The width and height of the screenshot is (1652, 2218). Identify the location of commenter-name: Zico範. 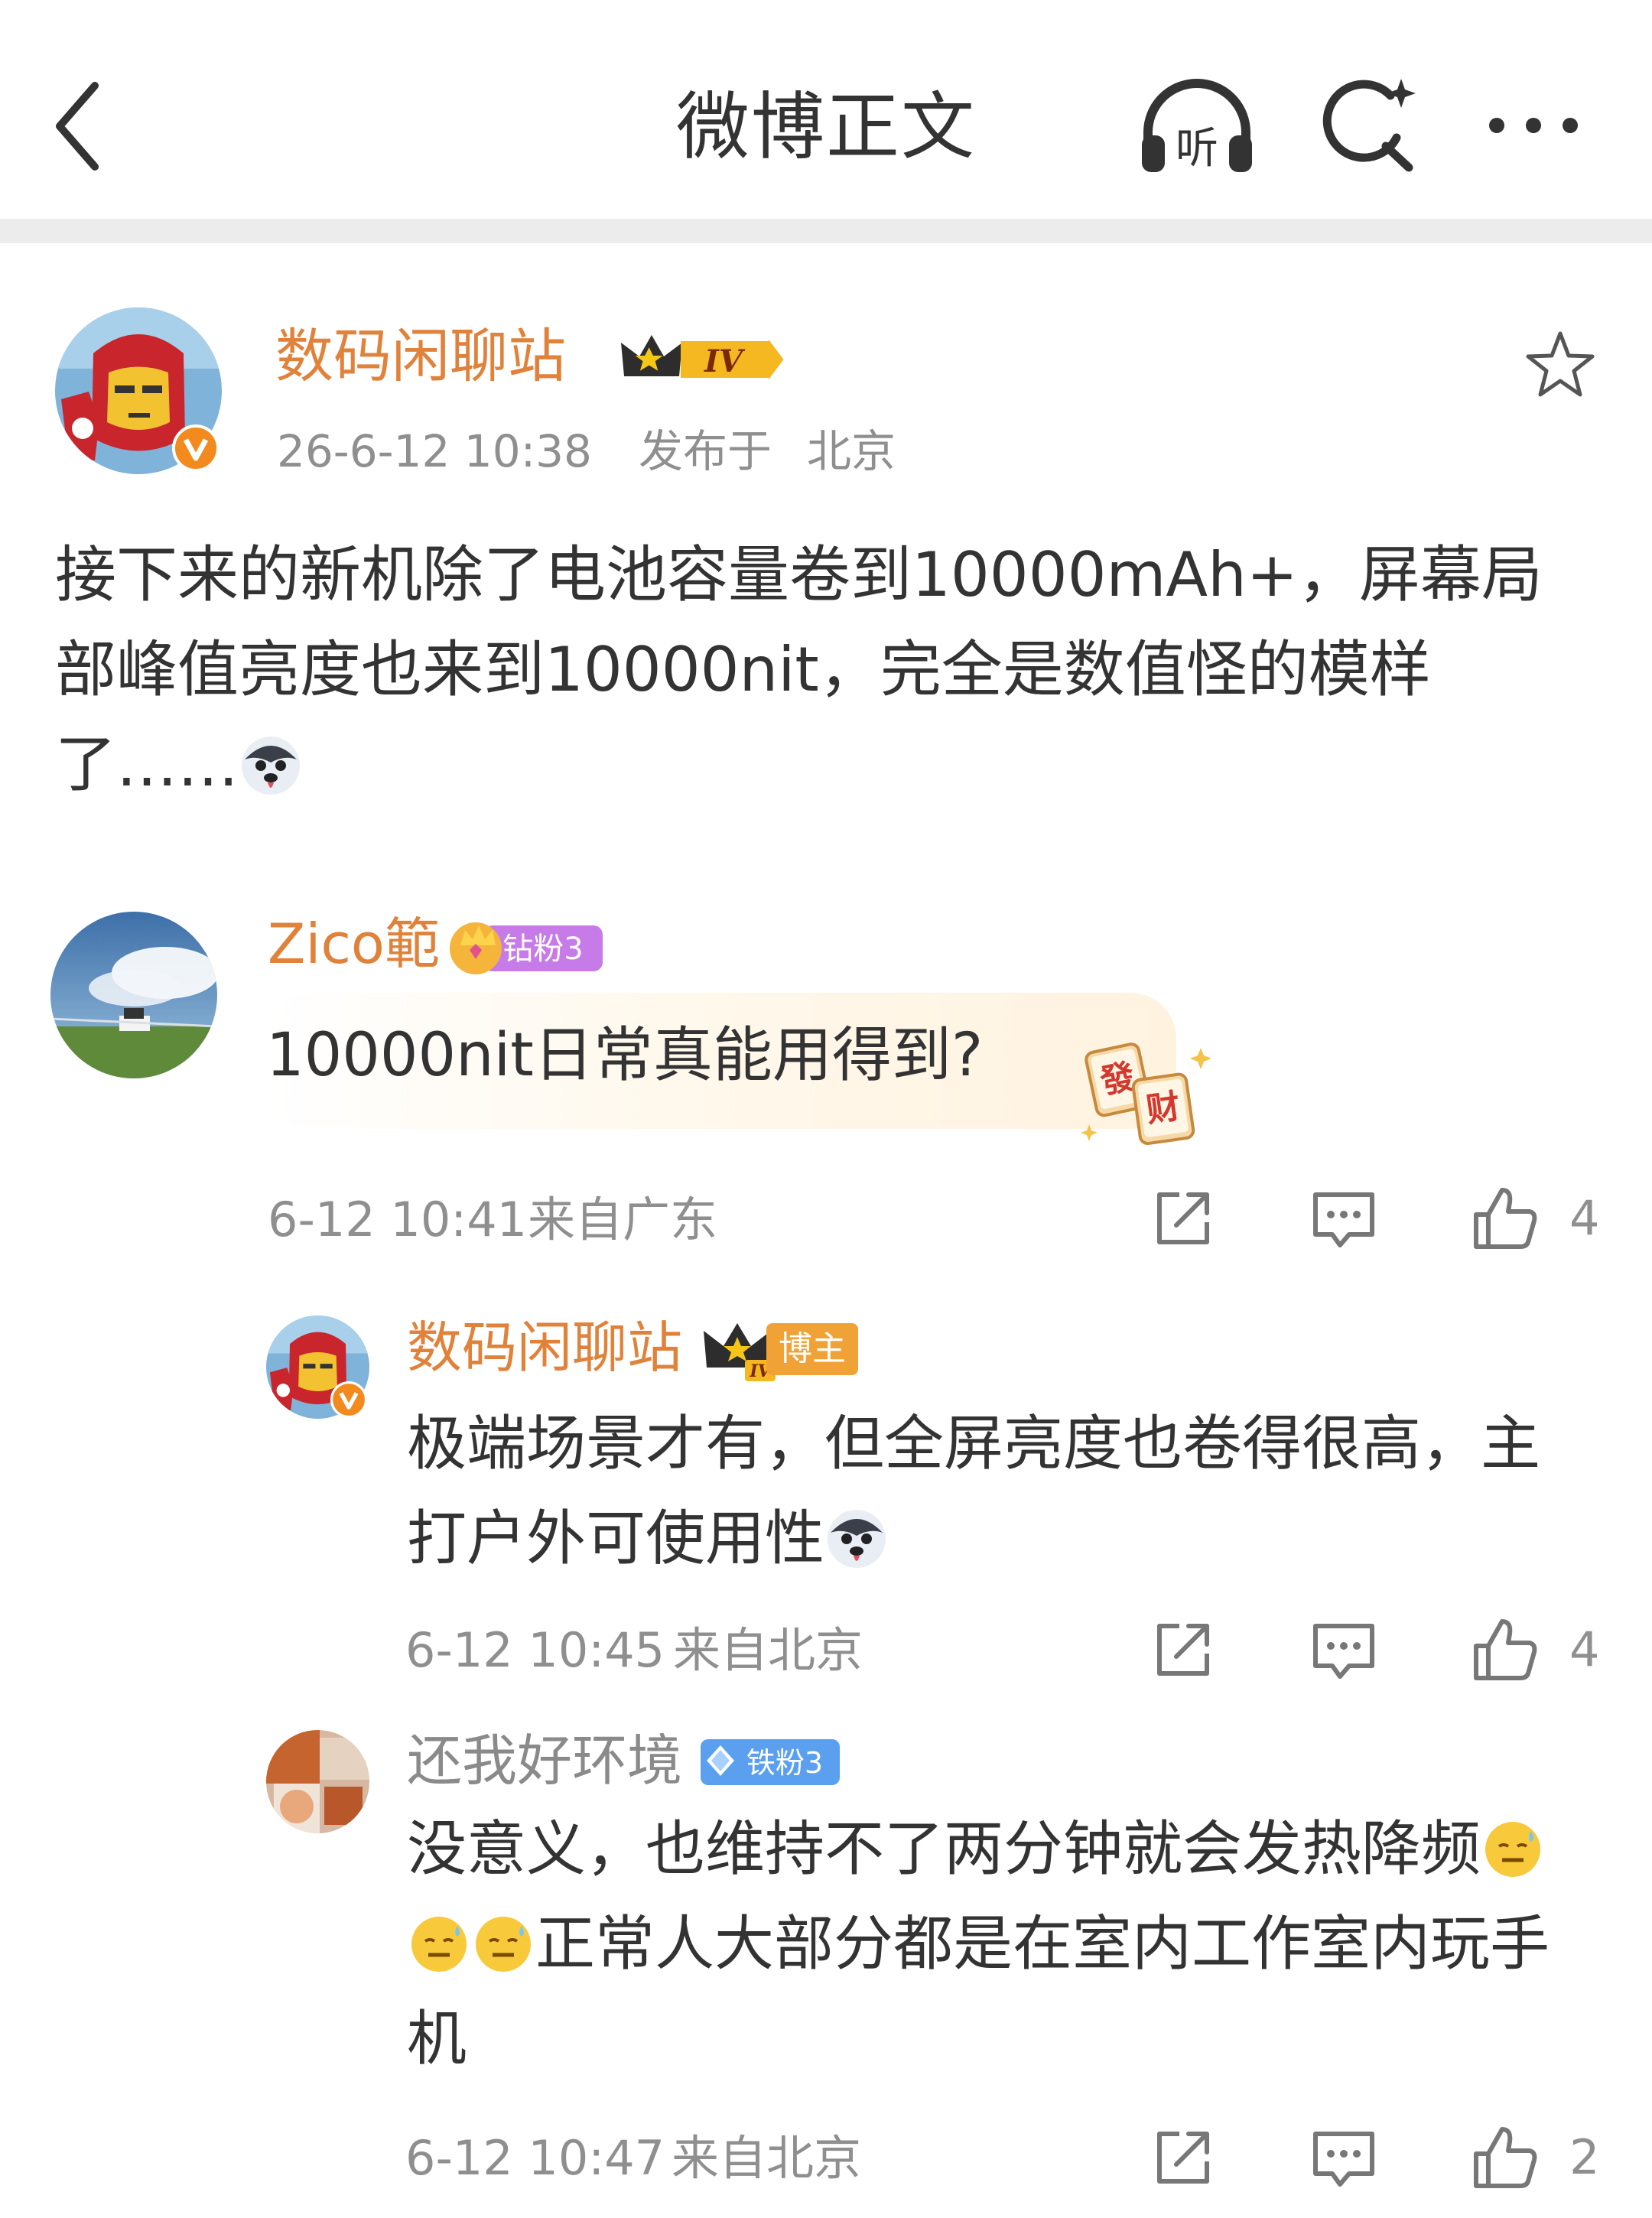
(354, 944).